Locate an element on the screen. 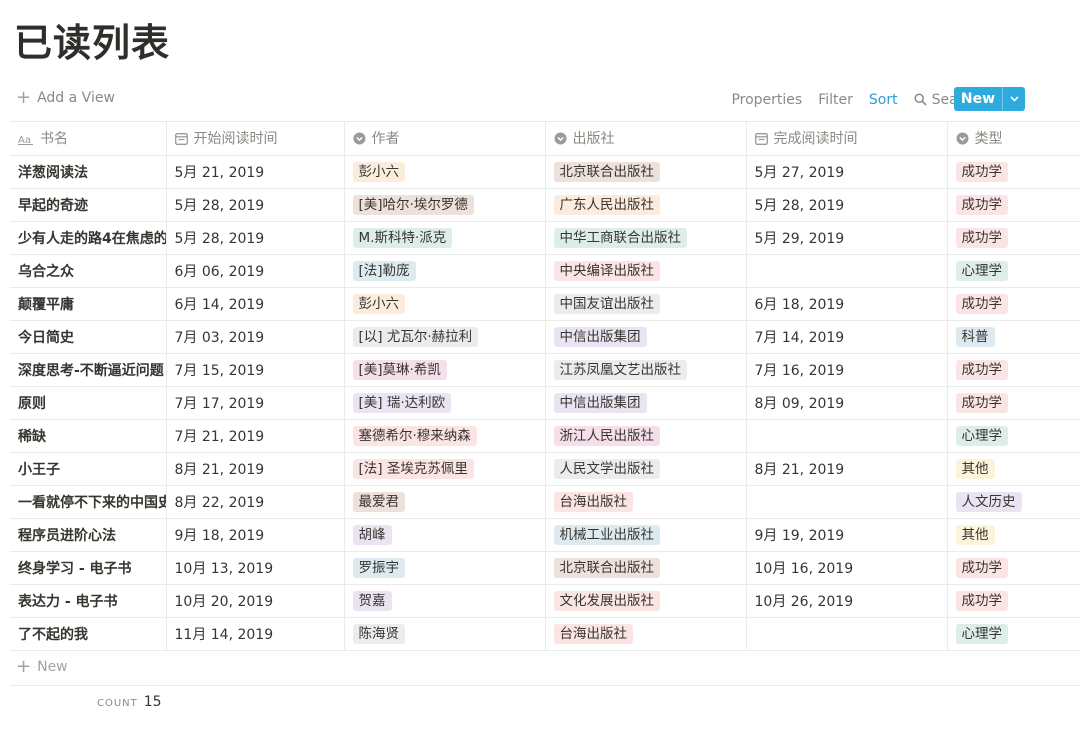 This screenshot has width=1080, height=729. book-title-cell: 洋葱阅读法 is located at coordinates (88, 172).